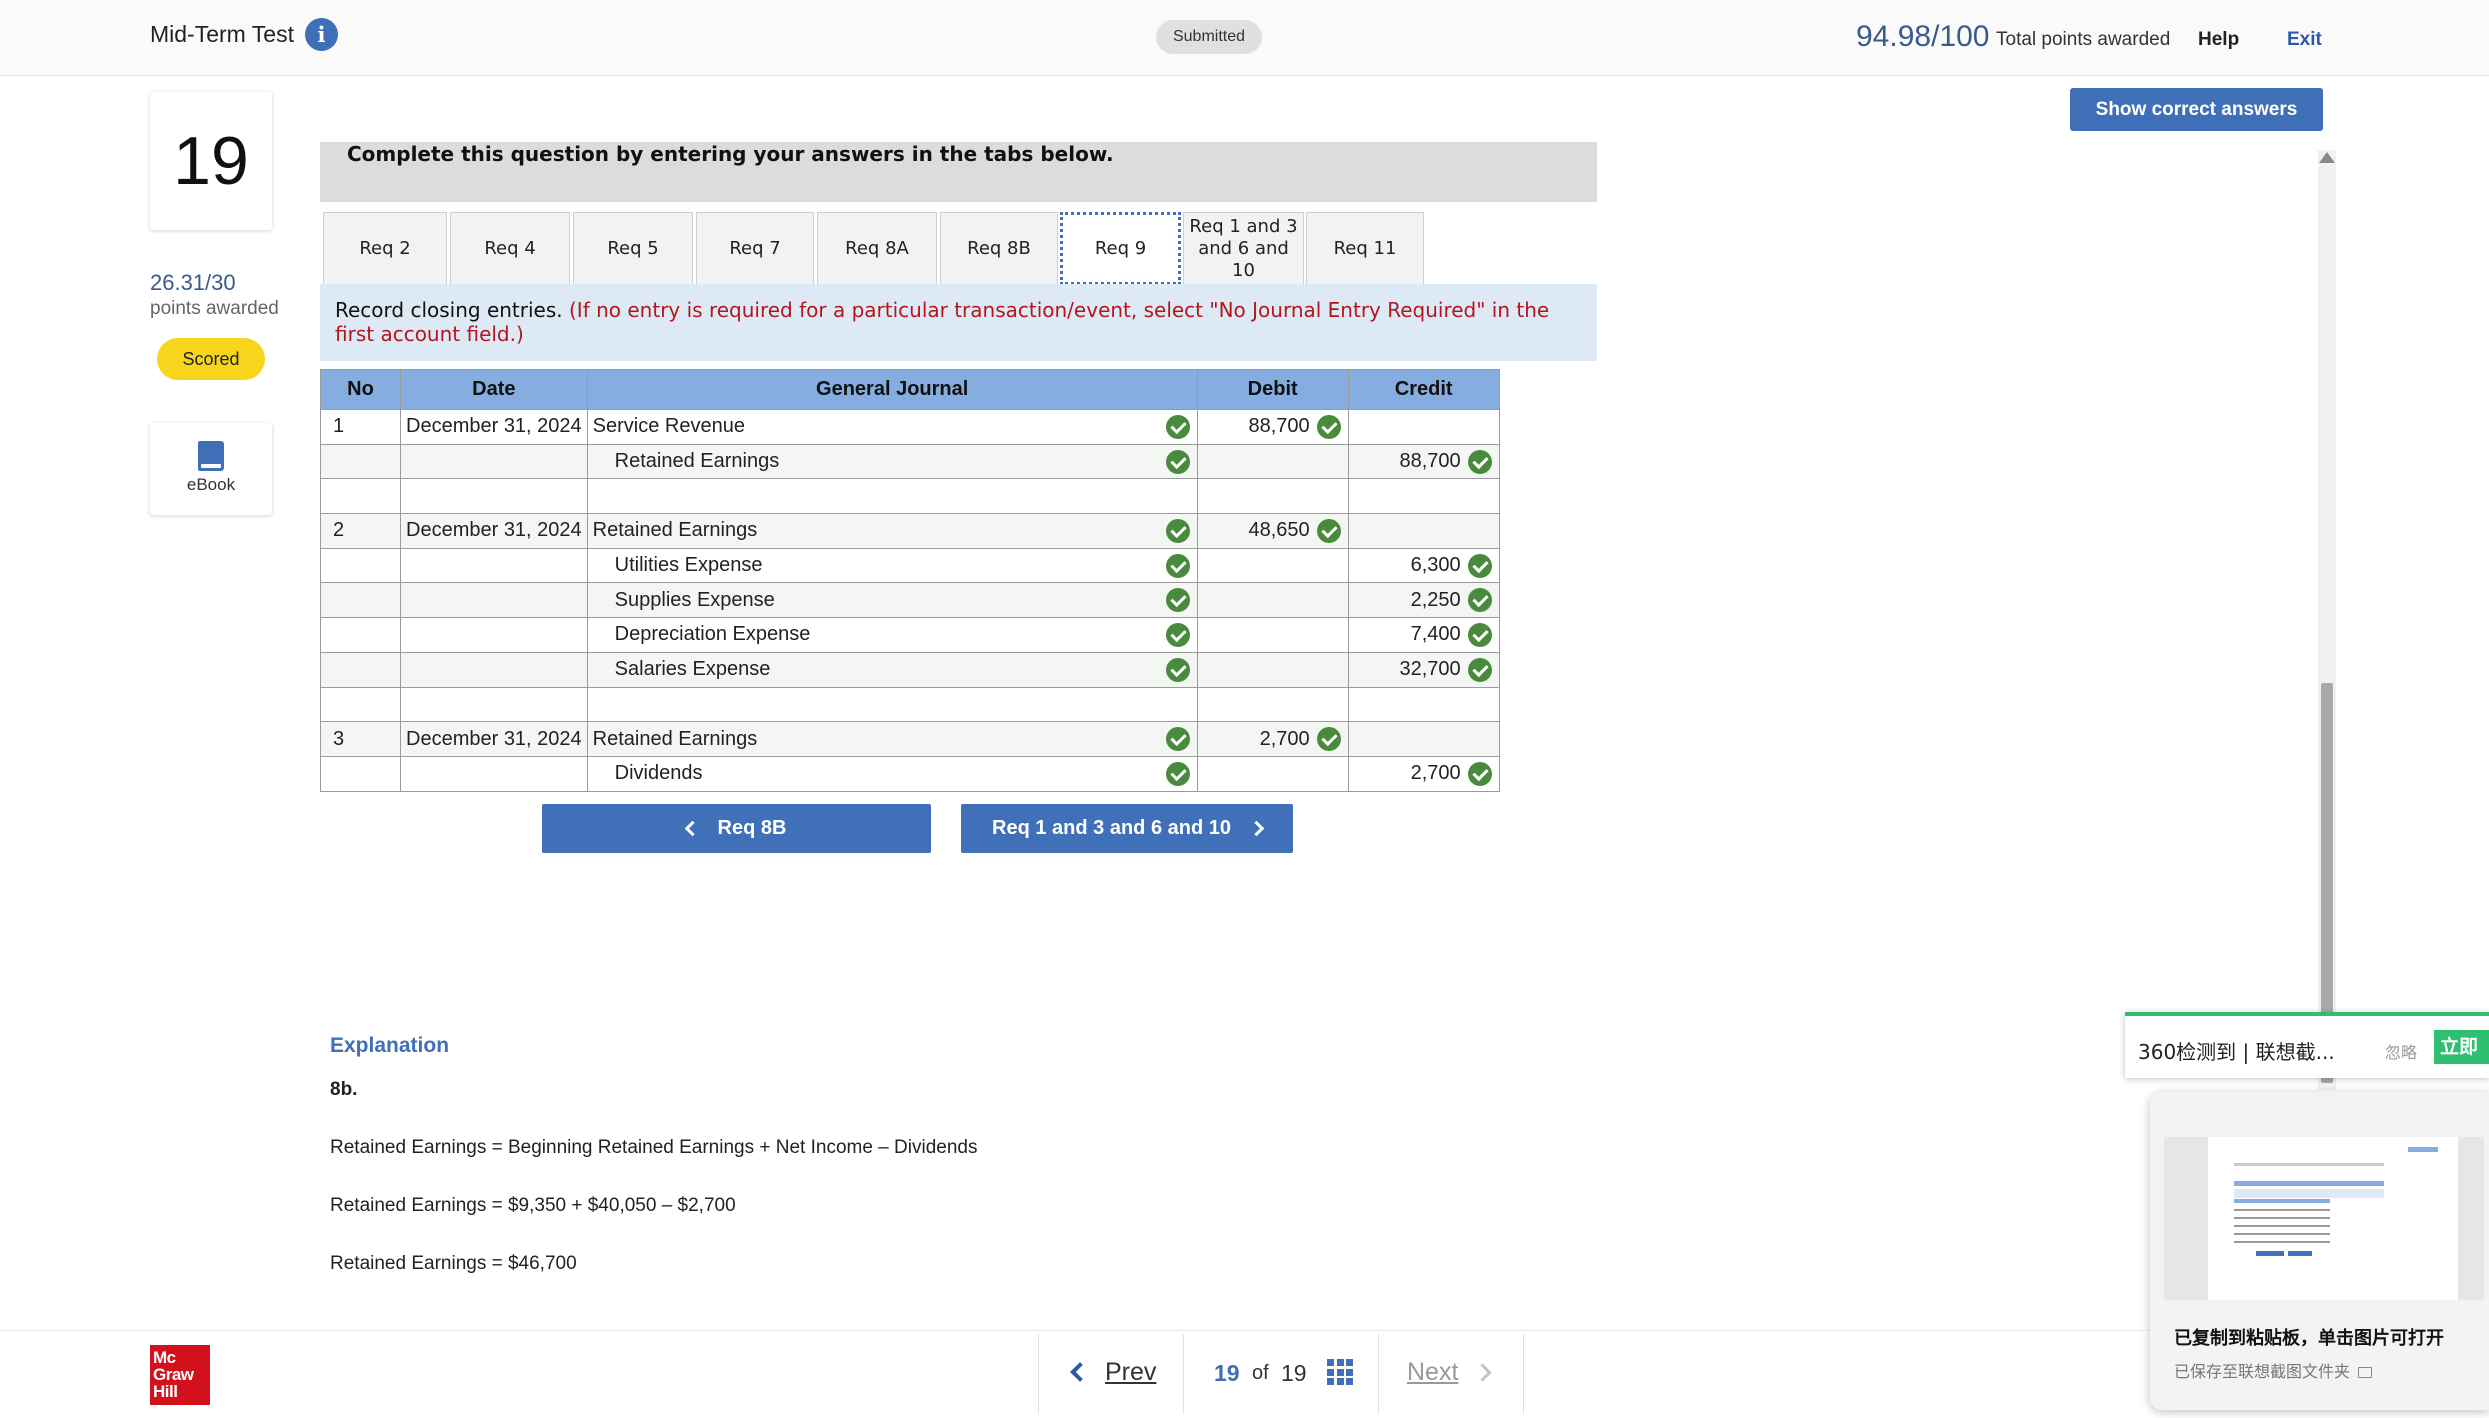 This screenshot has height=1418, width=2489. What do you see at coordinates (2461, 1047) in the screenshot?
I see `notification-open-button: 立即` at bounding box center [2461, 1047].